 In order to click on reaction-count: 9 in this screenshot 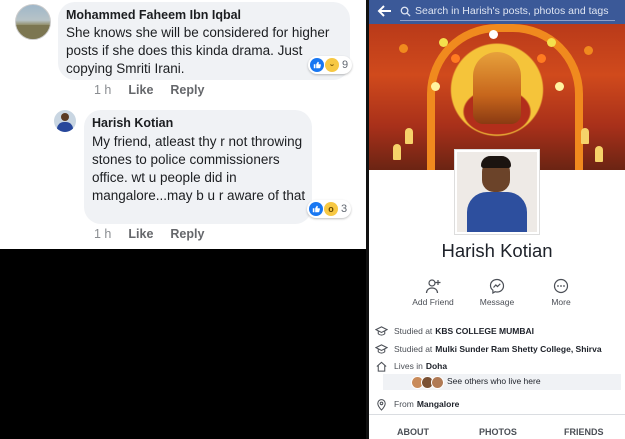, I will do `click(345, 65)`.